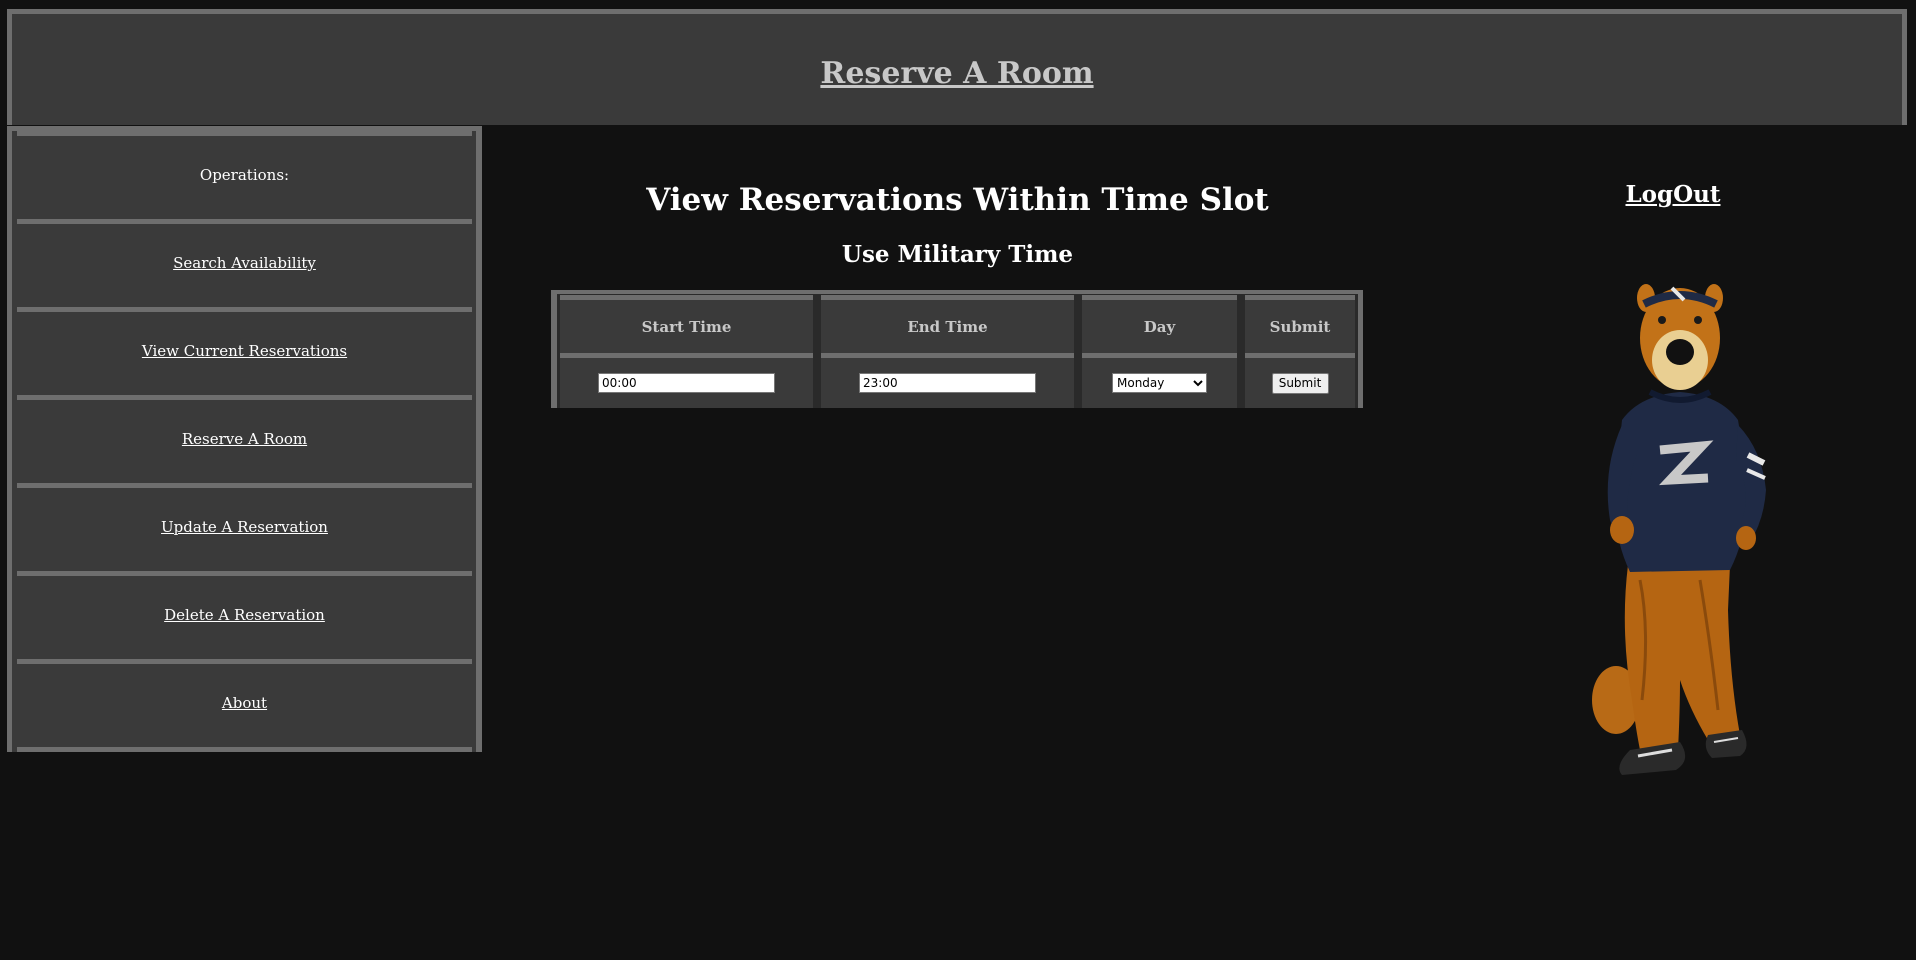  I want to click on sidebar-bottom-border, so click(244, 749).